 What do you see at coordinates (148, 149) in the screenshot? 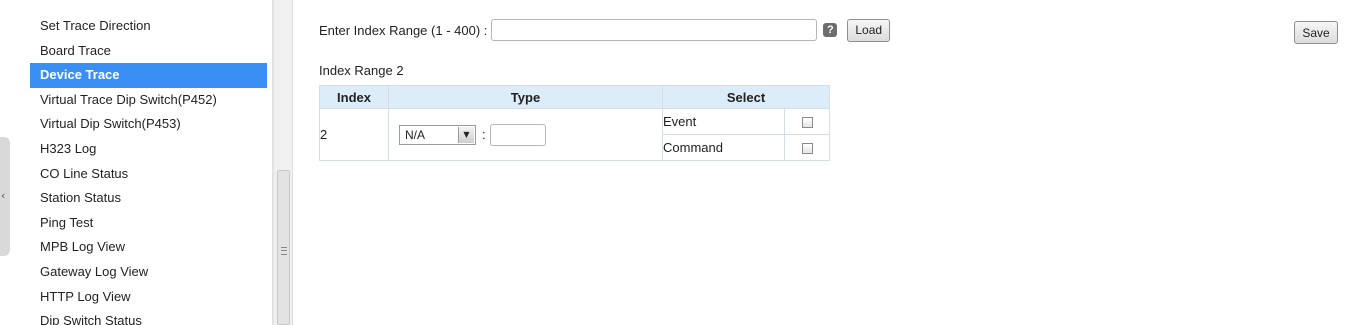
I see `sidebar-item-h323-log: H323 Log` at bounding box center [148, 149].